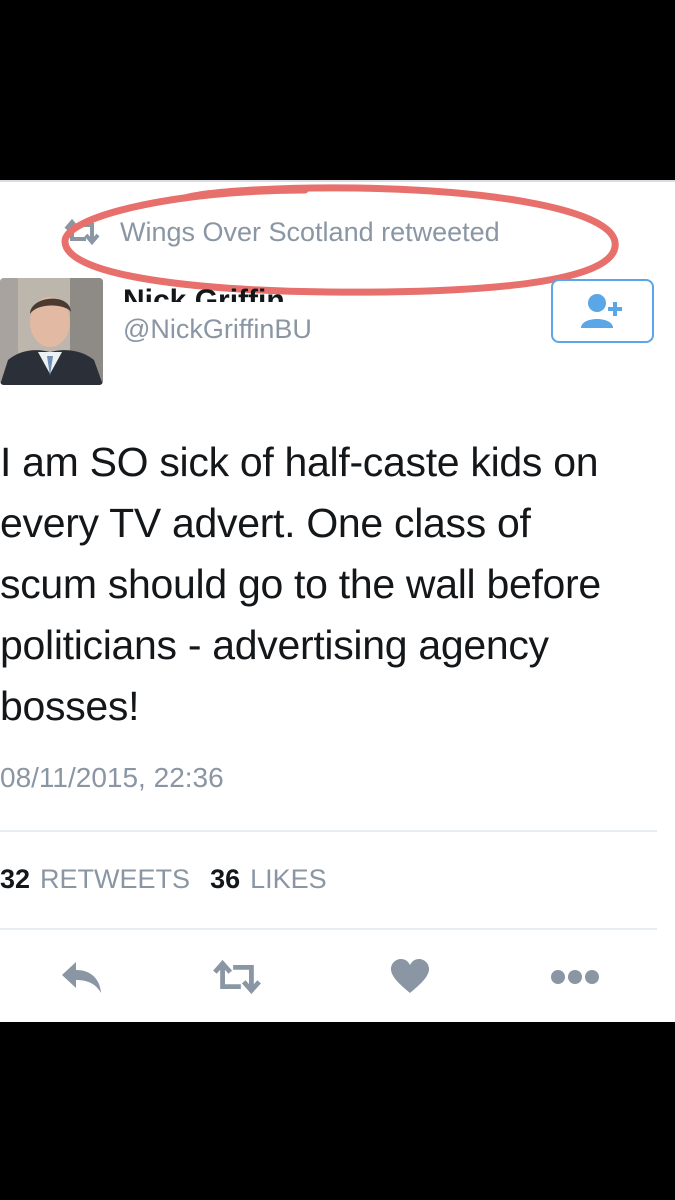  I want to click on likes-count: 36, so click(225, 879).